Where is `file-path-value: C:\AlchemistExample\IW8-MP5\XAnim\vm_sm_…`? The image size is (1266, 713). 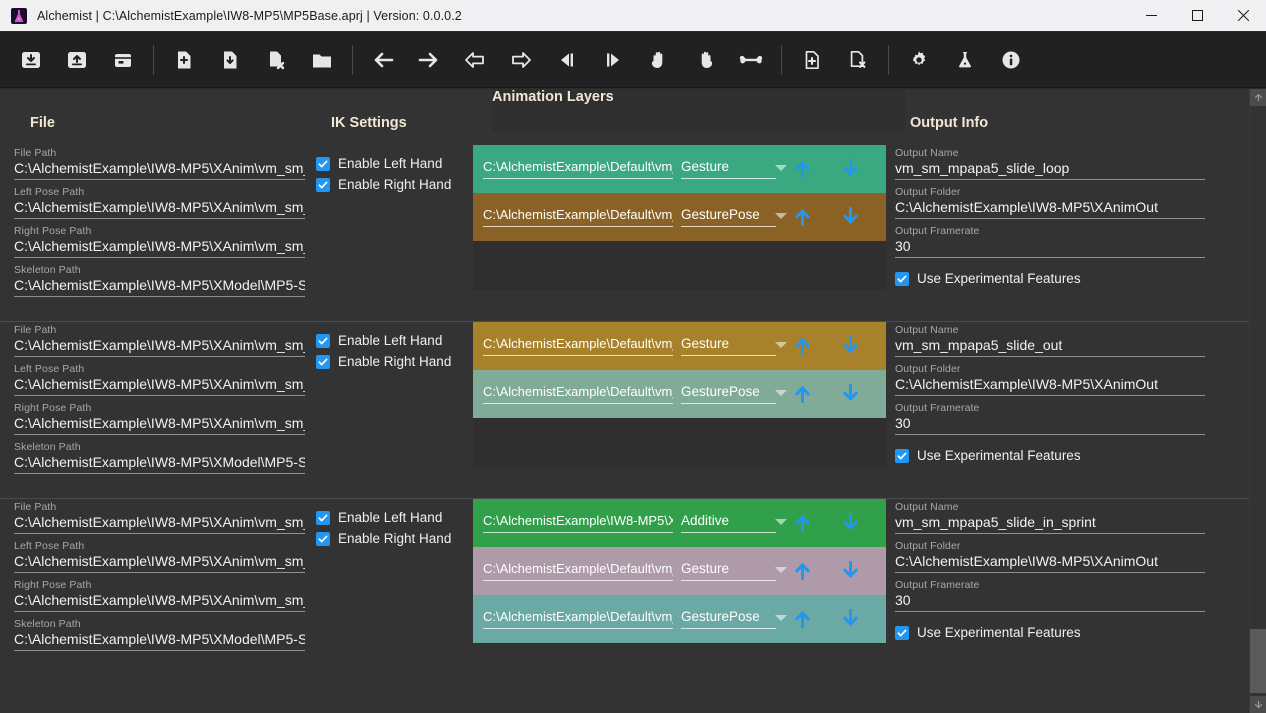 file-path-value: C:\AlchemistExample\IW8-MP5\XAnim\vm_sm_… is located at coordinates (159, 523).